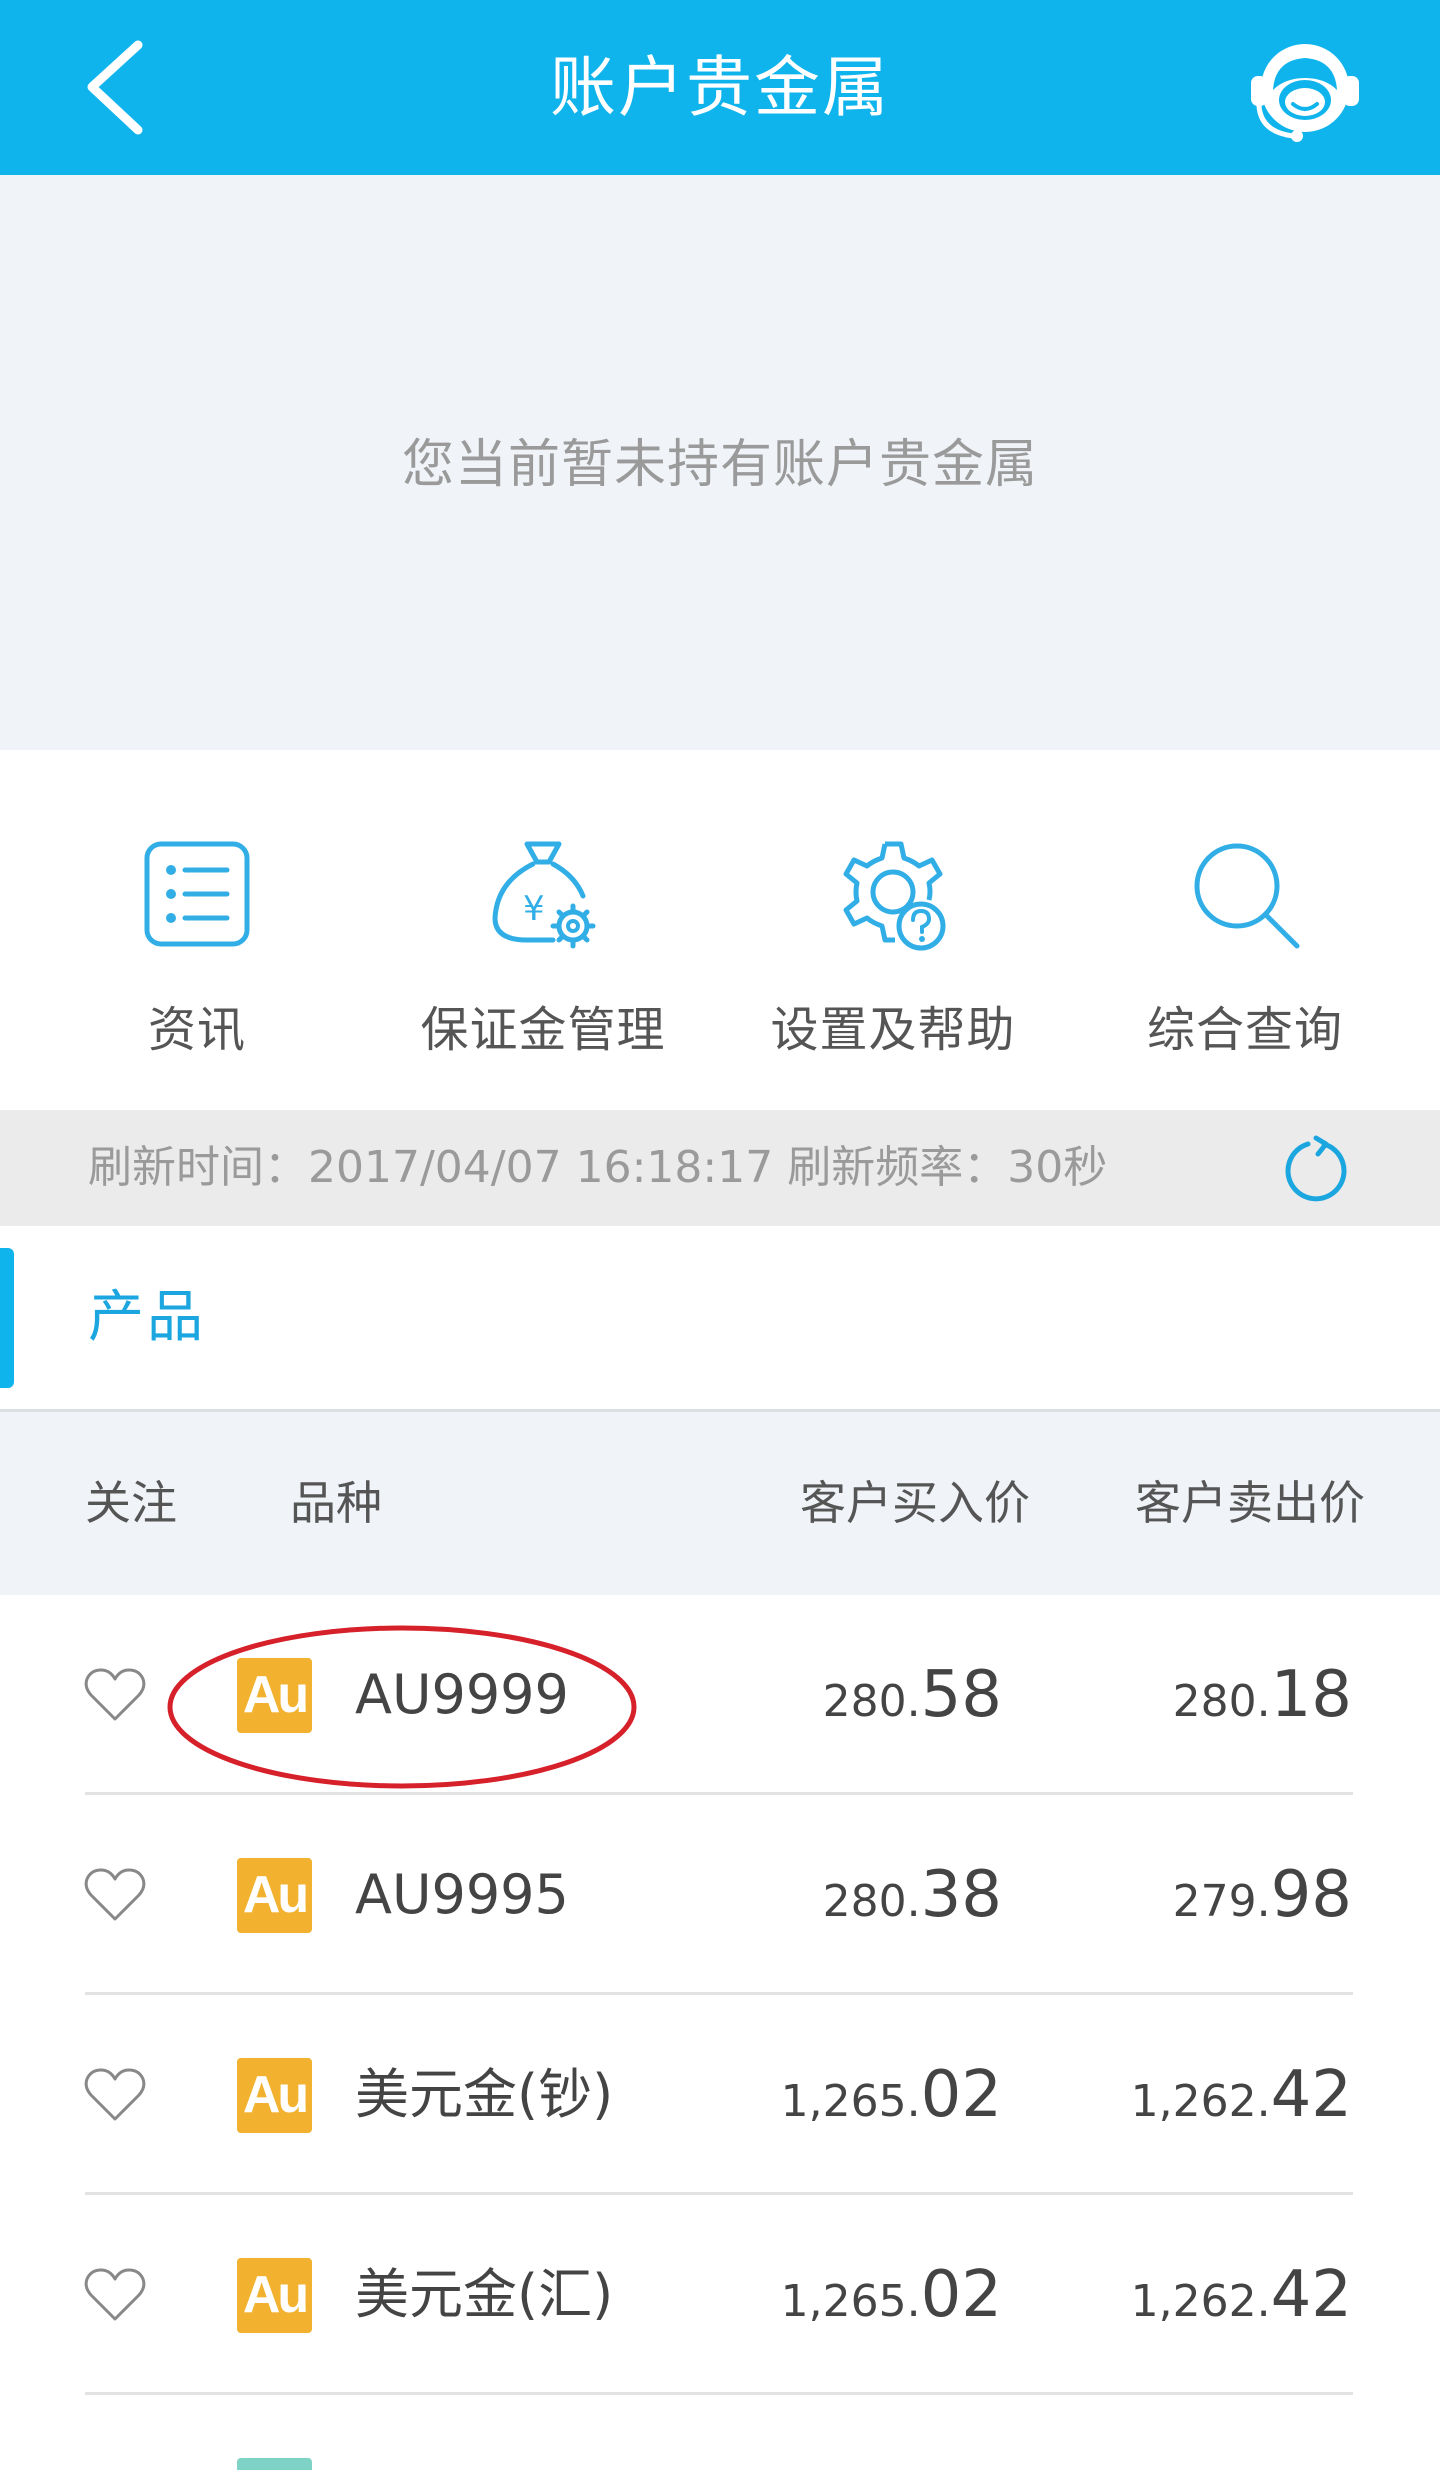  I want to click on money-bag-gear-icon: ¥, so click(544, 895).